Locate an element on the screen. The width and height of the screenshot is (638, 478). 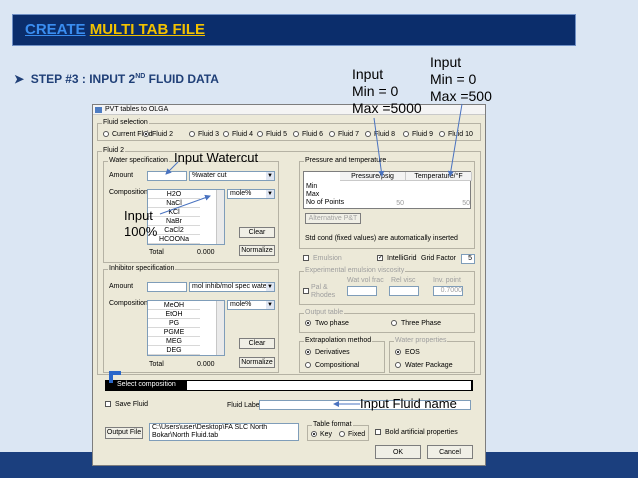
arrow-temperature is located at coordinates (455, 140).